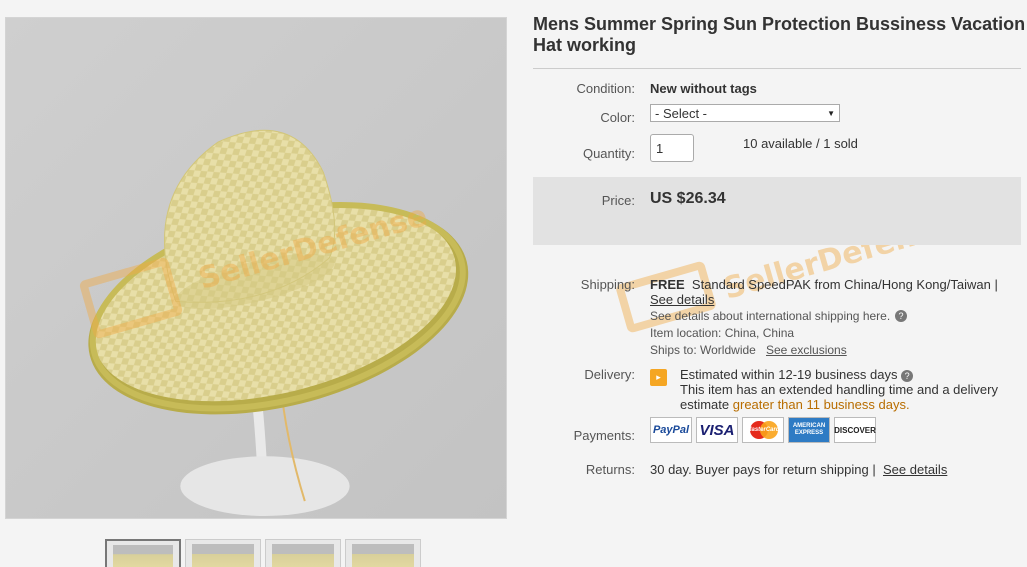  Describe the element at coordinates (682, 299) in the screenshot. I see `shipping-see-details-link: See details` at that location.